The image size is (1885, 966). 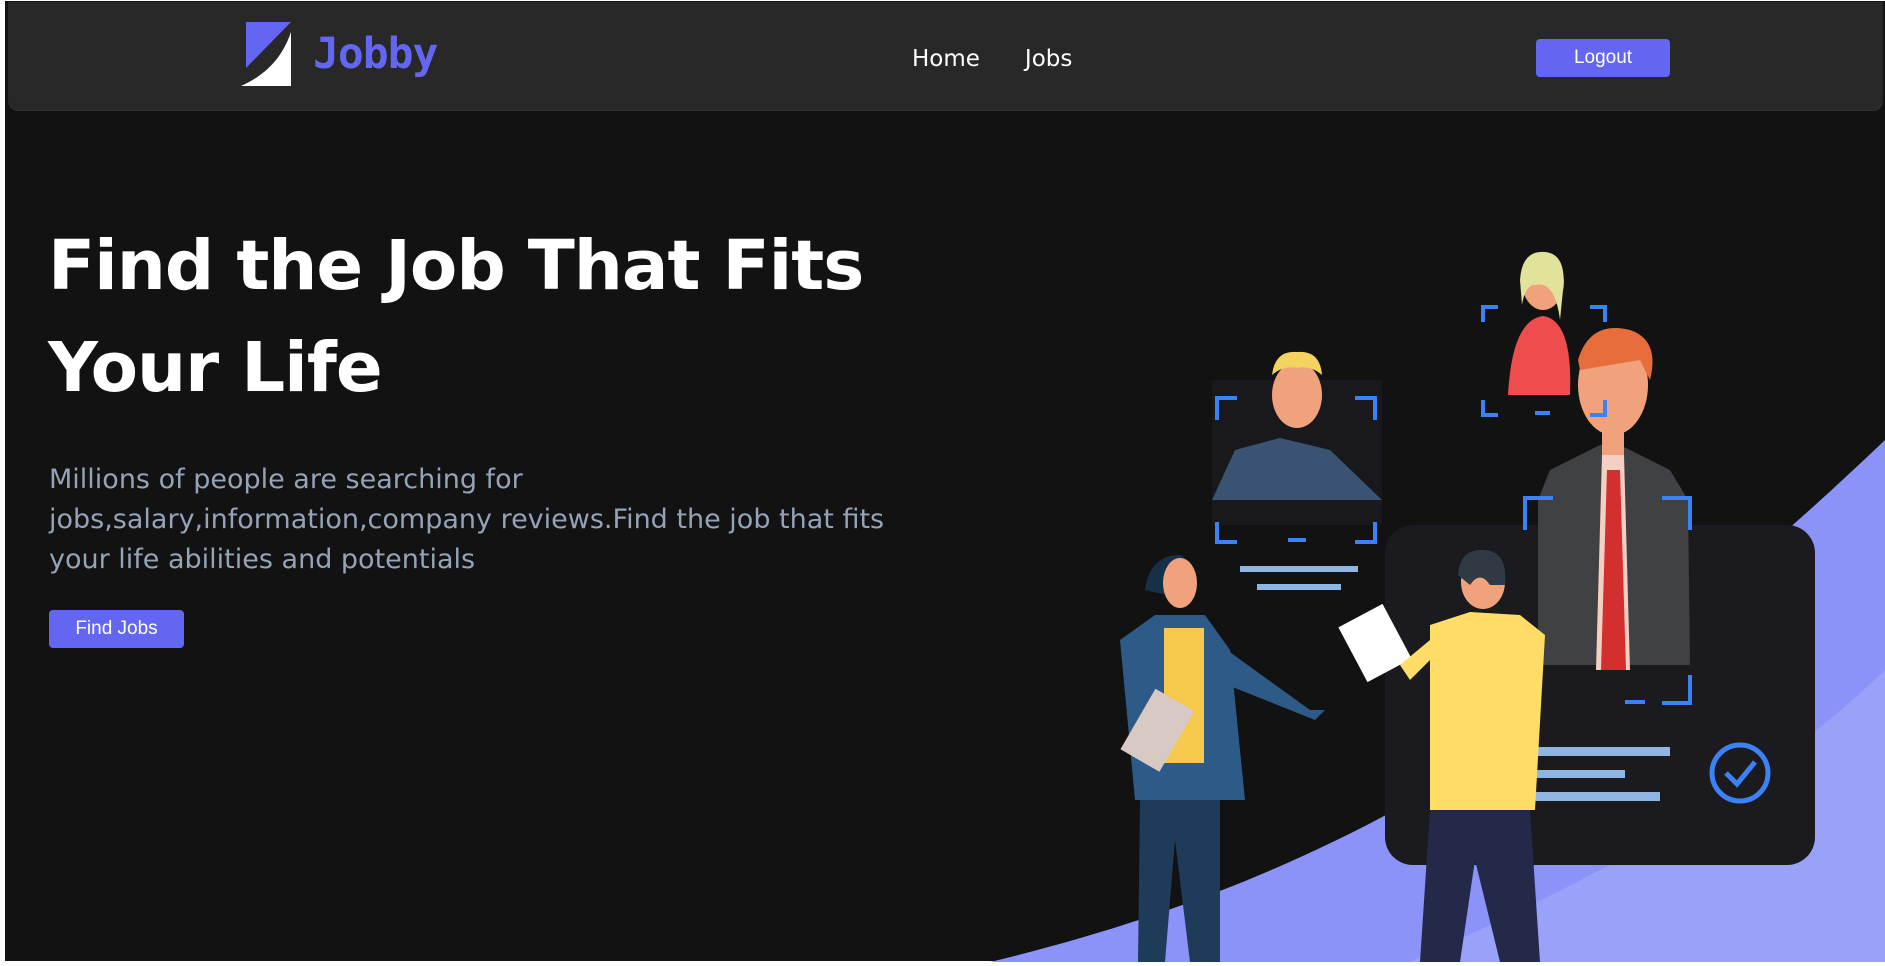 I want to click on nav-links: Home Jobs, so click(x=992, y=59).